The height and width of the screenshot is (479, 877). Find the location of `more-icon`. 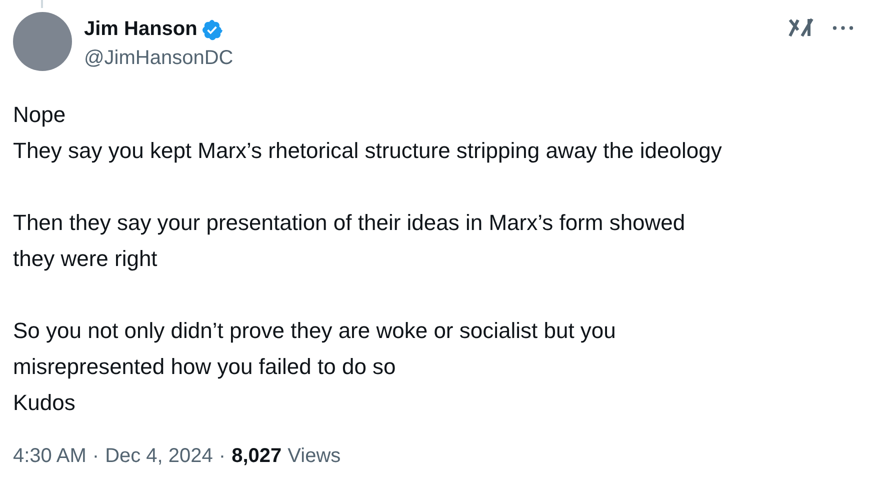

more-icon is located at coordinates (843, 28).